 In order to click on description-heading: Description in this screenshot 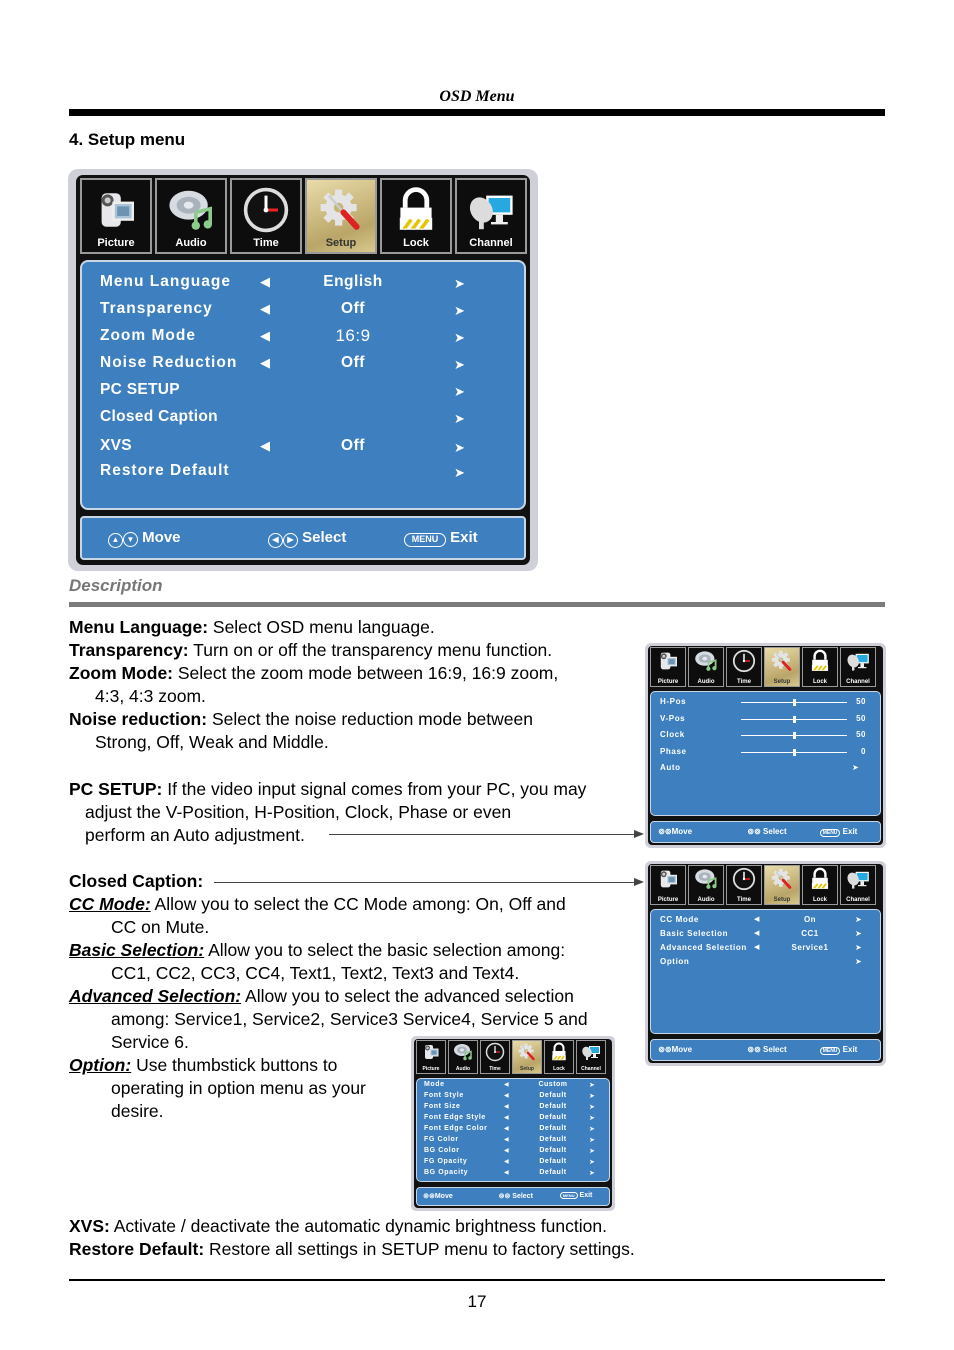, I will do `click(116, 585)`.